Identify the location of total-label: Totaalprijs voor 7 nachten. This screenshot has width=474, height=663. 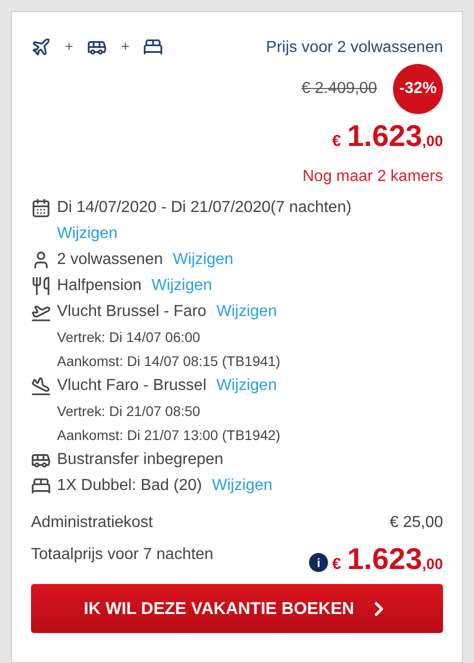
(122, 555).